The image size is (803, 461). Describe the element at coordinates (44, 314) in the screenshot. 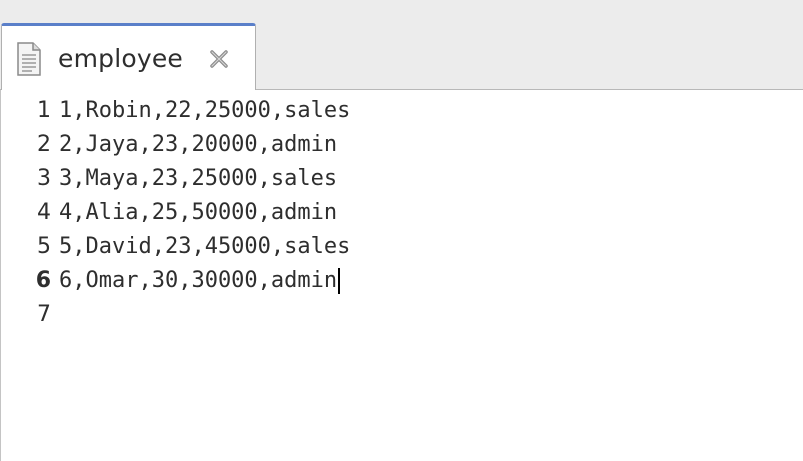

I see `line-number: 7` at that location.